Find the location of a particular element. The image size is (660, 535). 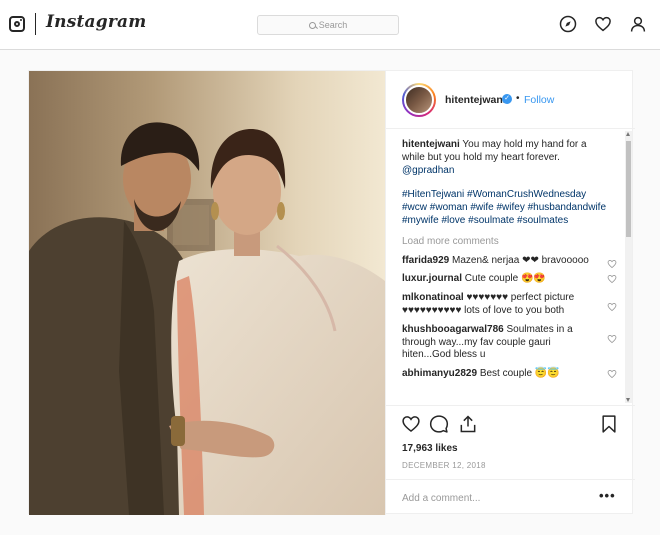

instagram-wordmark: Instagram is located at coordinates (96, 22).